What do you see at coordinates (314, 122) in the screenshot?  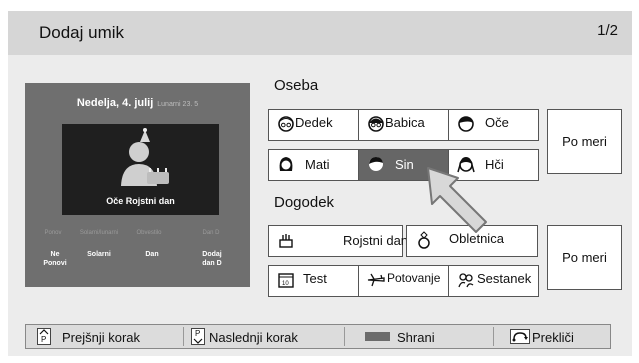 I see `person-option-label: Dedek` at bounding box center [314, 122].